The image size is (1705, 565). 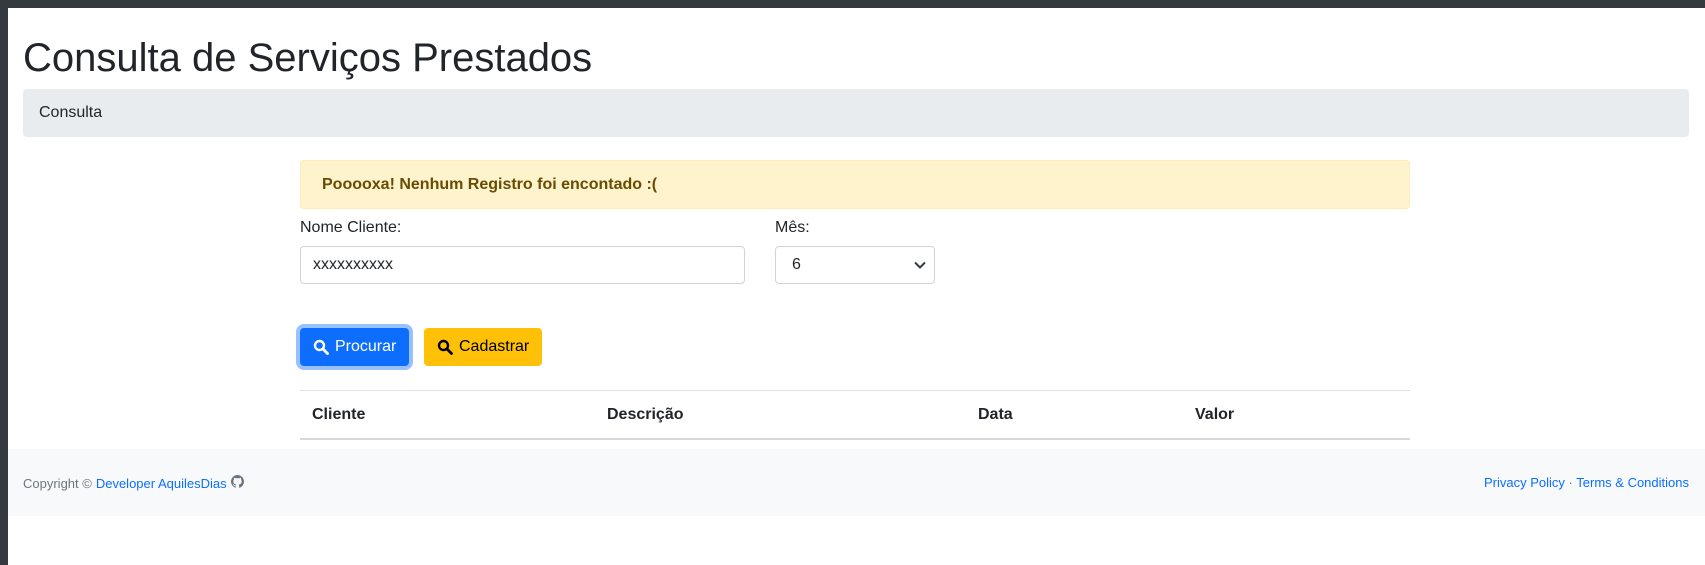 I want to click on client-name-label: Nome Cliente:, so click(x=351, y=227).